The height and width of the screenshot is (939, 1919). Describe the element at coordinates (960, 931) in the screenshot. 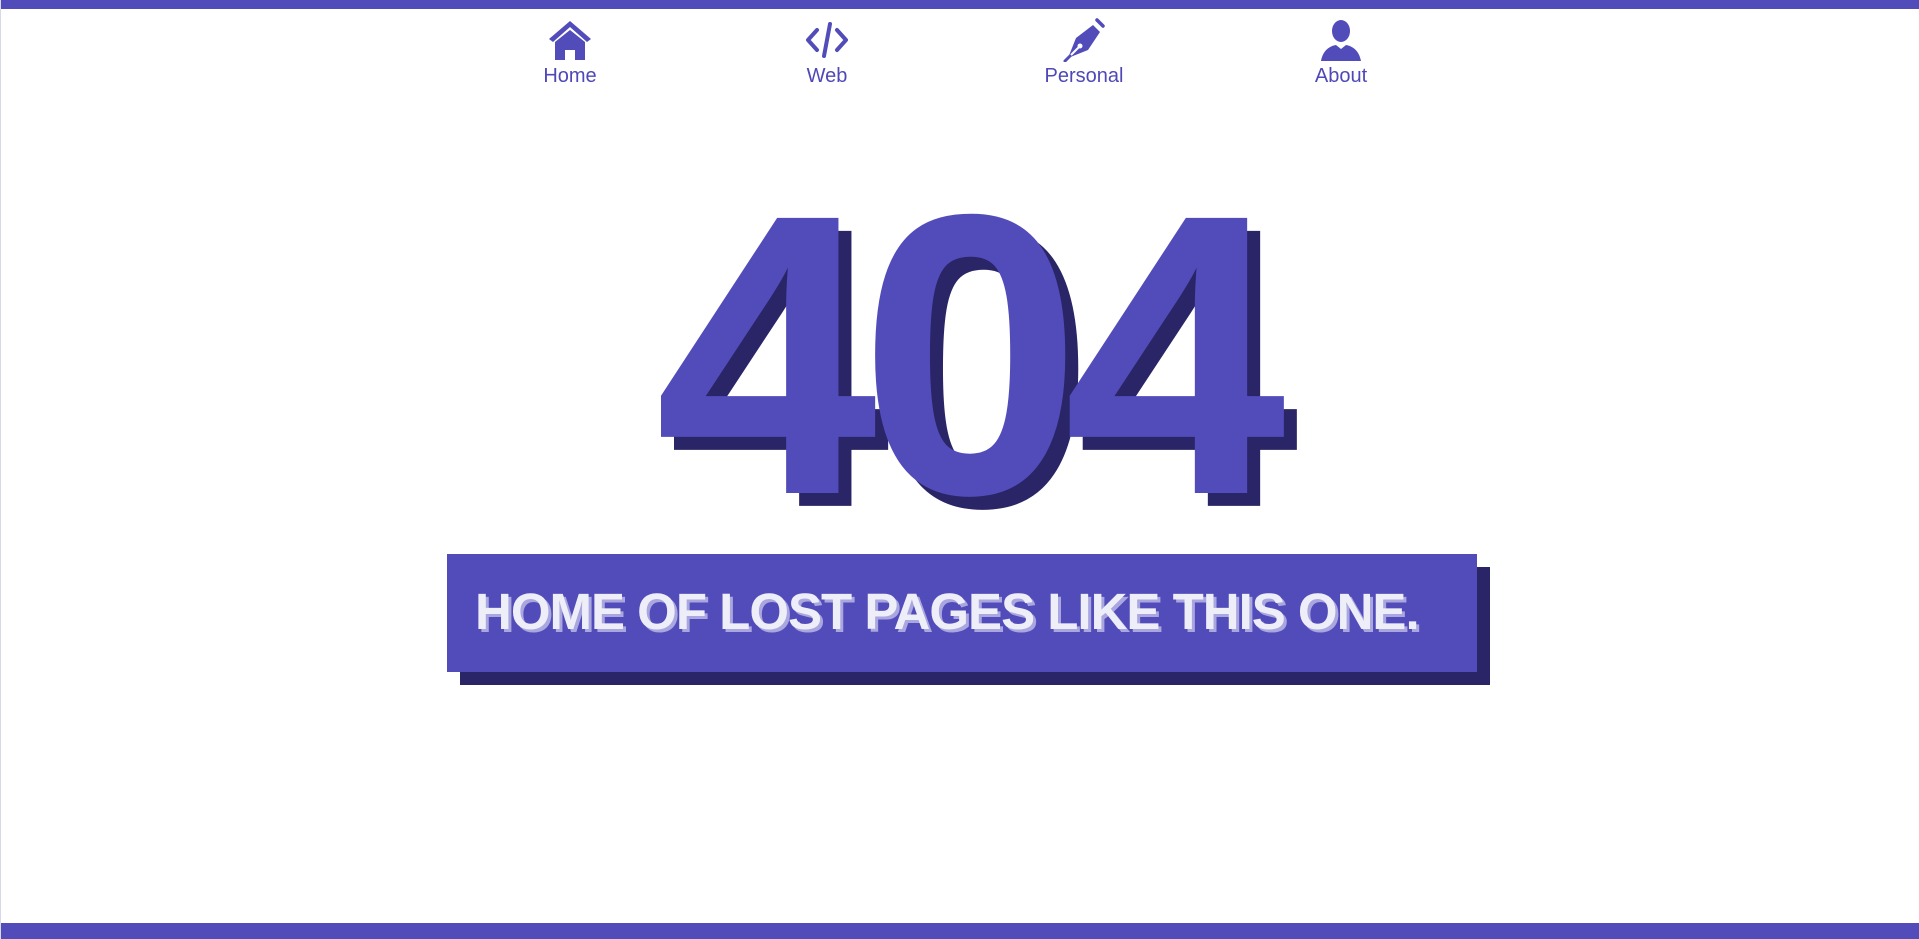

I see `bottom-accent-bar` at that location.